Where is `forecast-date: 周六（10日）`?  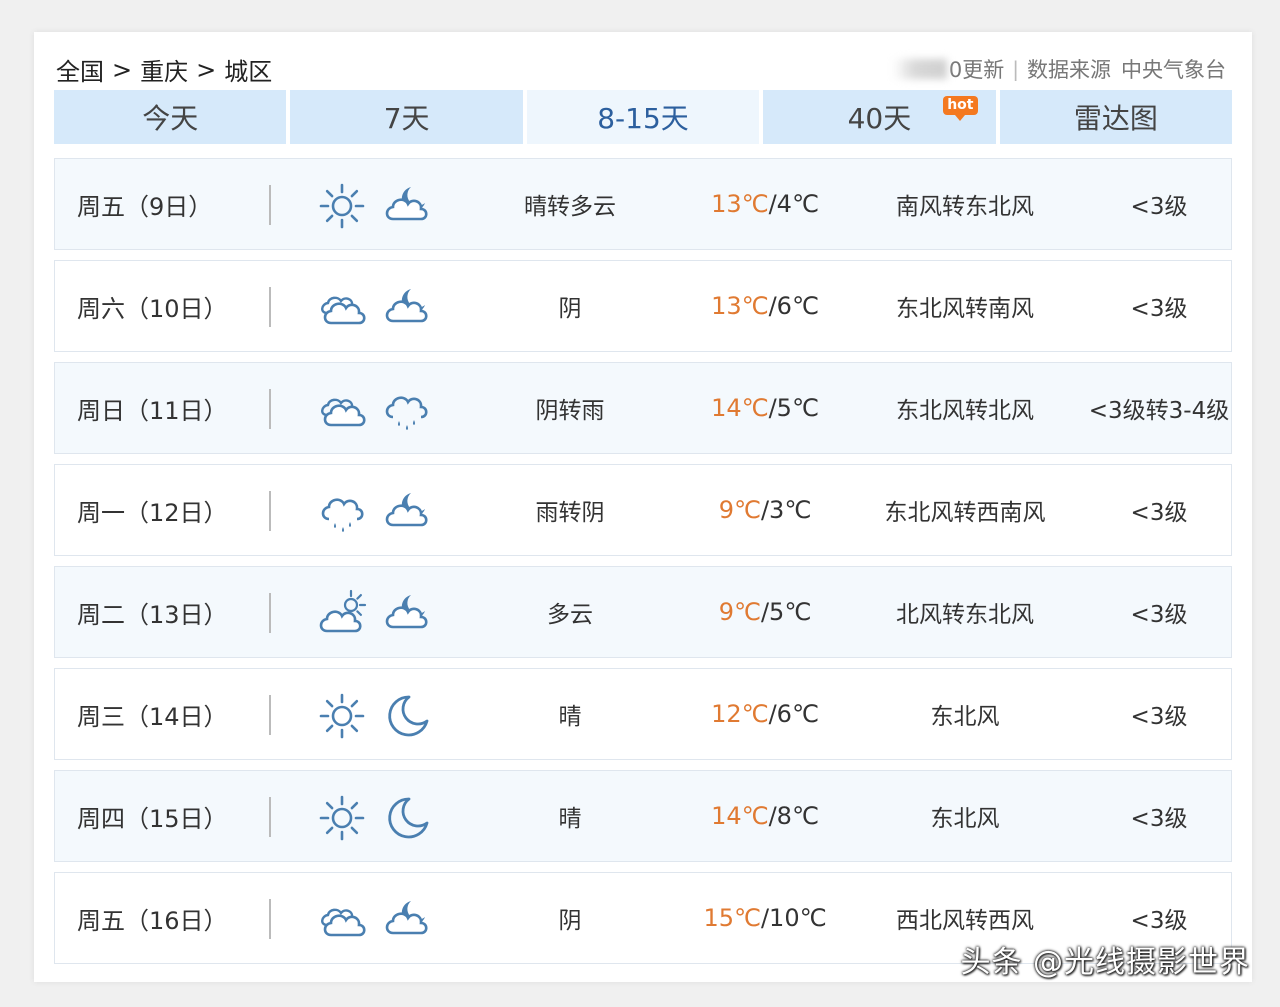 forecast-date: 周六（10日） is located at coordinates (152, 308).